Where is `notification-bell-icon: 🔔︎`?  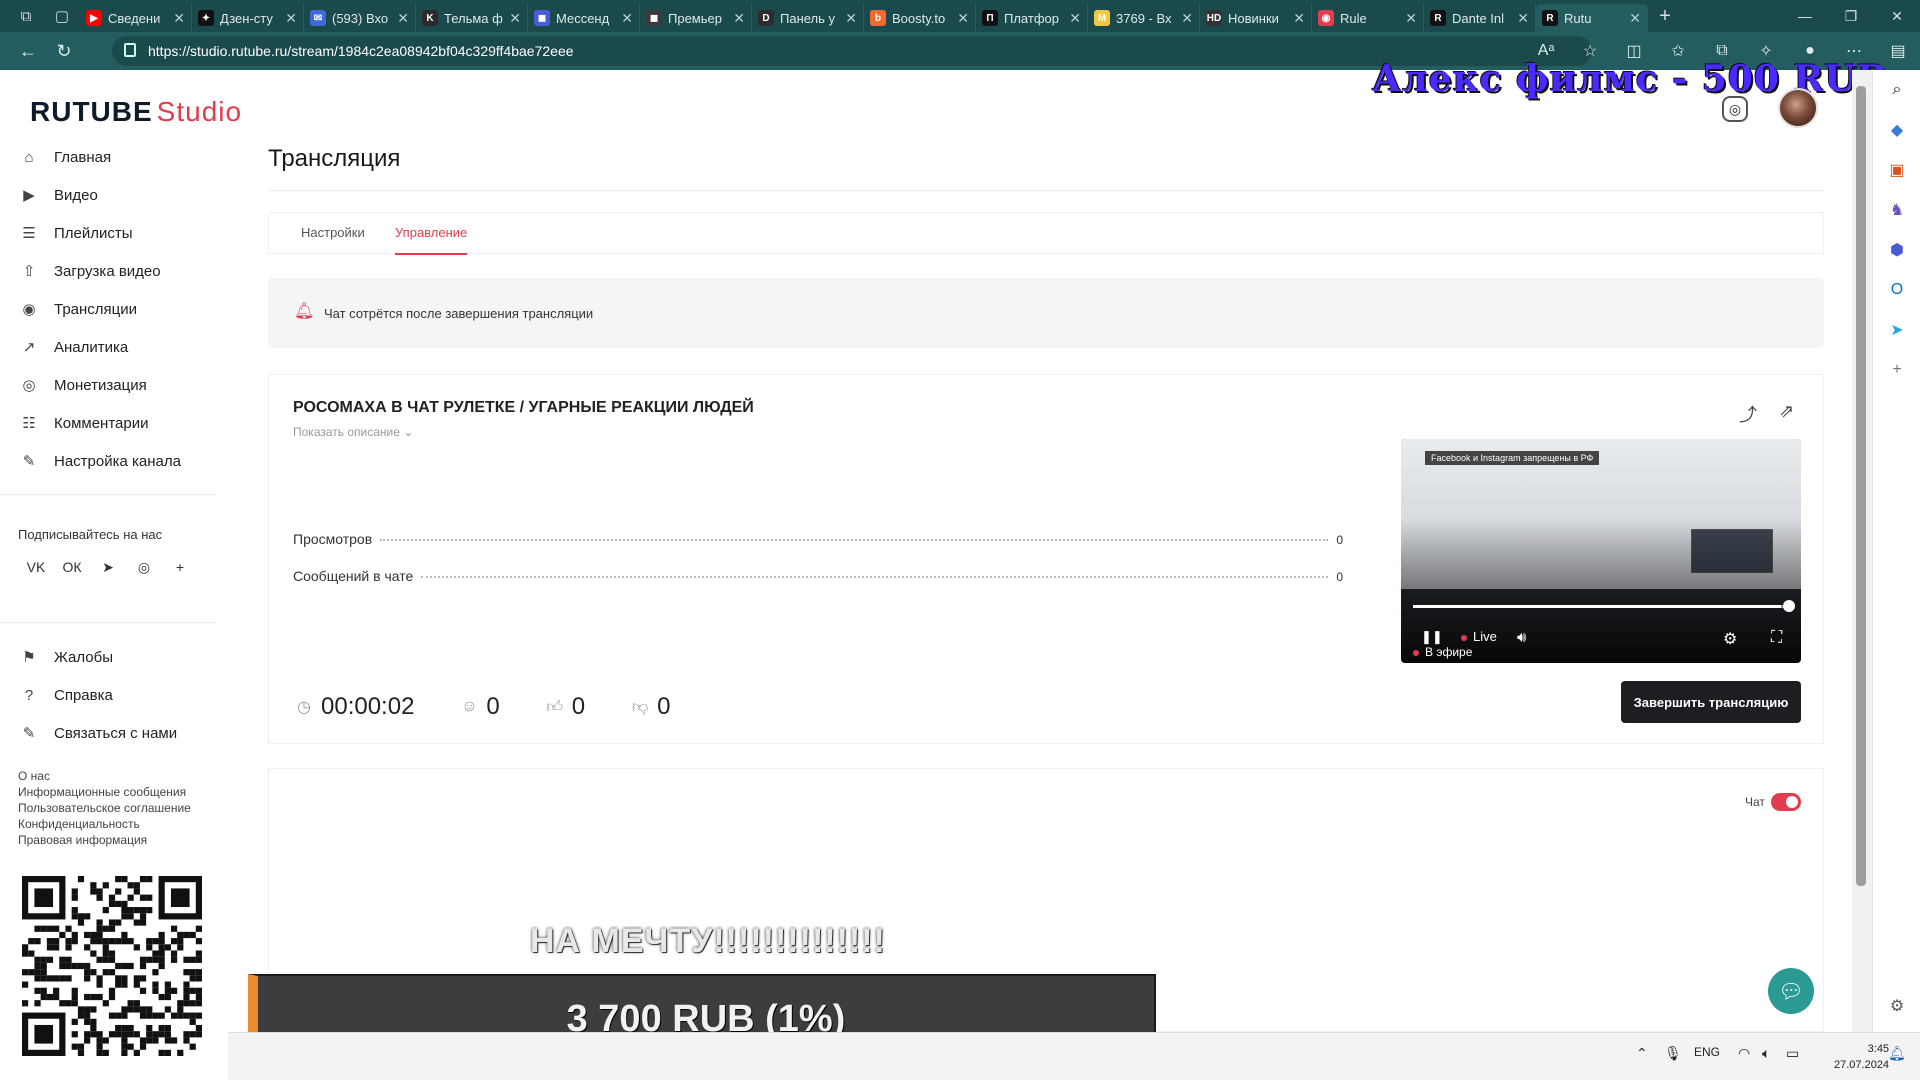
notification-bell-icon: 🔔︎ is located at coordinates (1897, 1053).